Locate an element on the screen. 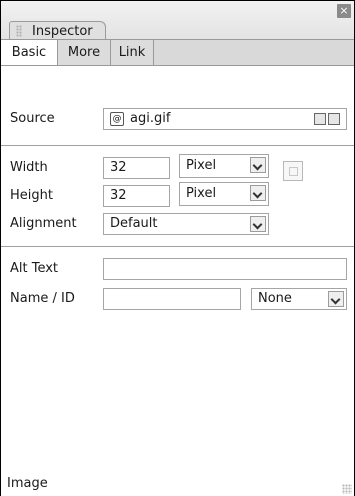 The image size is (355, 496). alt-text-input is located at coordinates (225, 269).